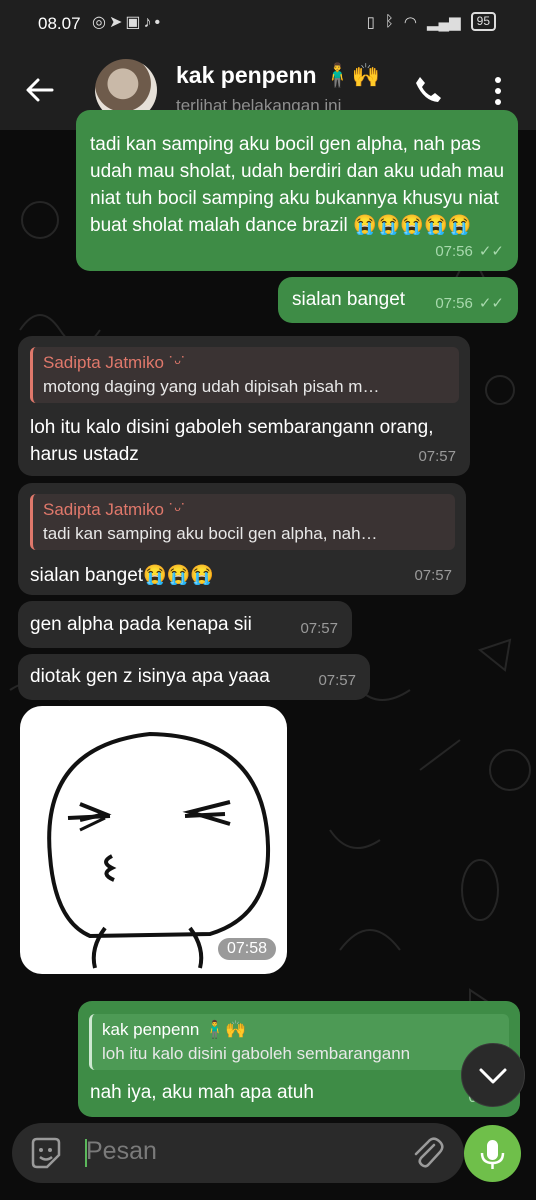  I want to click on chevron-down-icon, so click(493, 1076).